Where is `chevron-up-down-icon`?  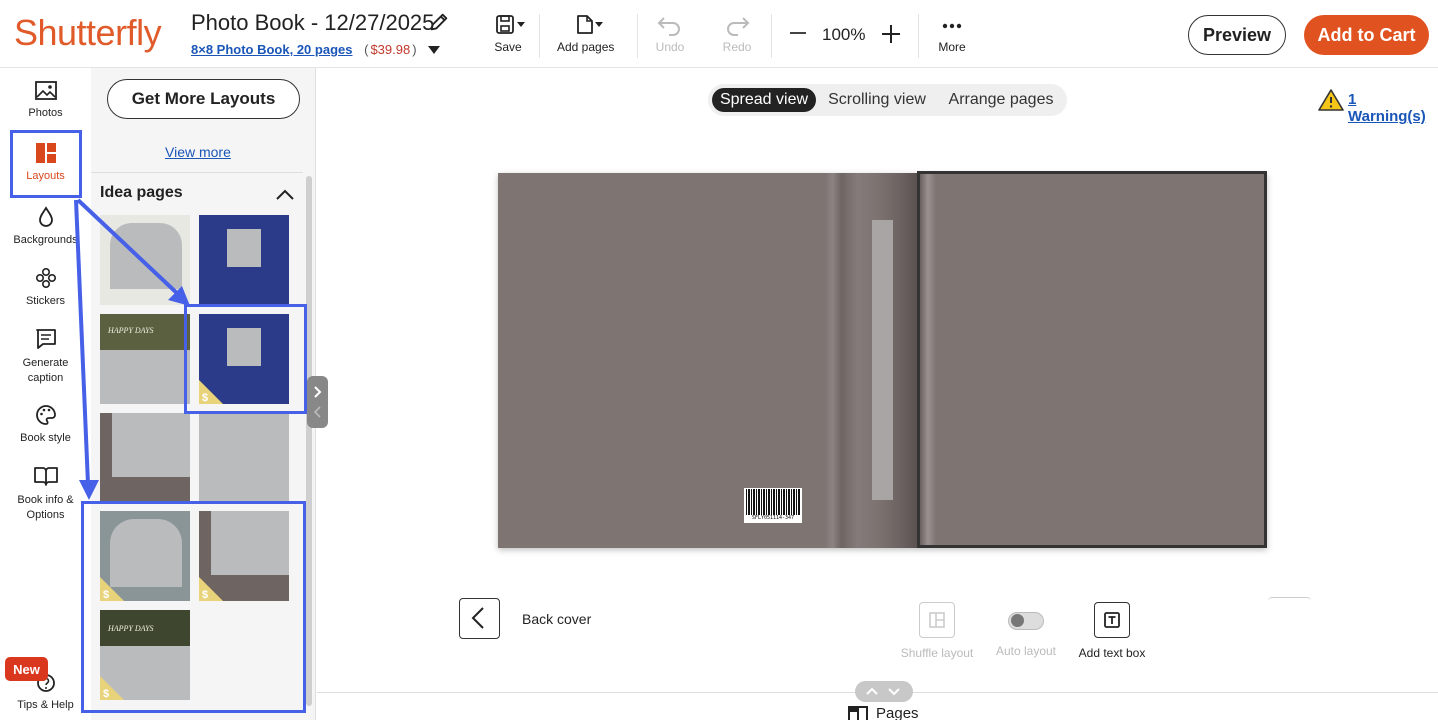
chevron-up-down-icon is located at coordinates (883, 691).